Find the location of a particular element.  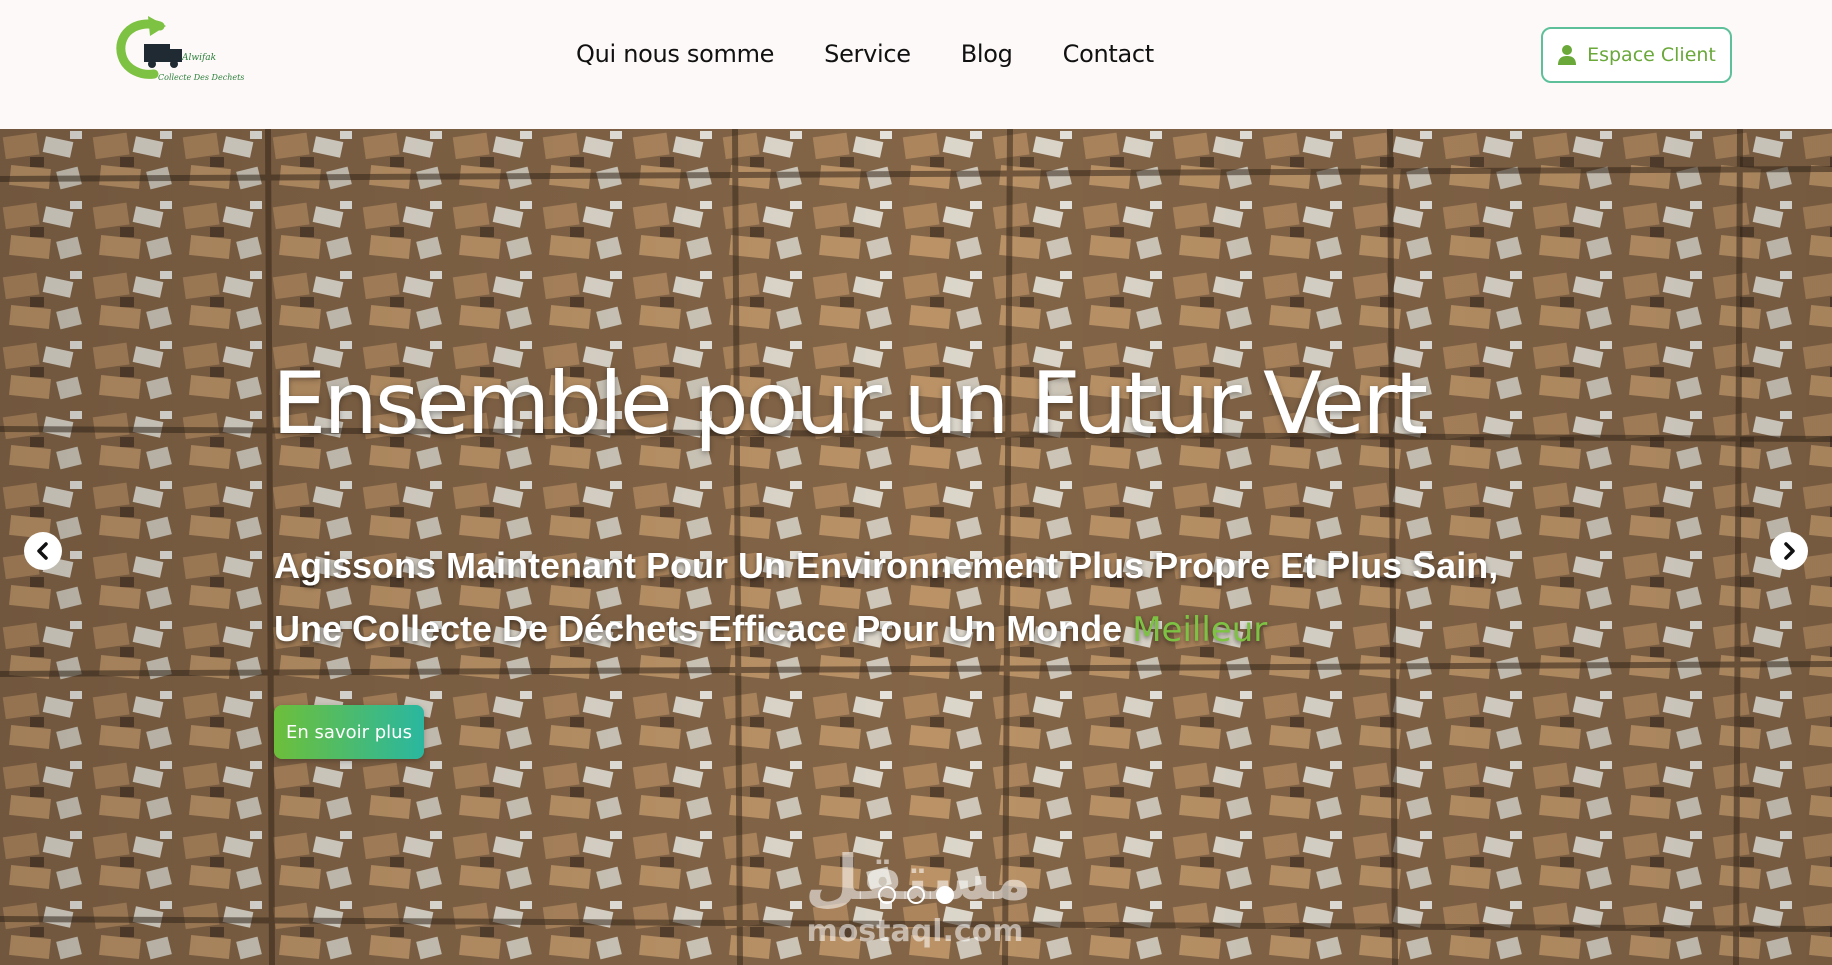

chevron-right-icon is located at coordinates (1789, 551).